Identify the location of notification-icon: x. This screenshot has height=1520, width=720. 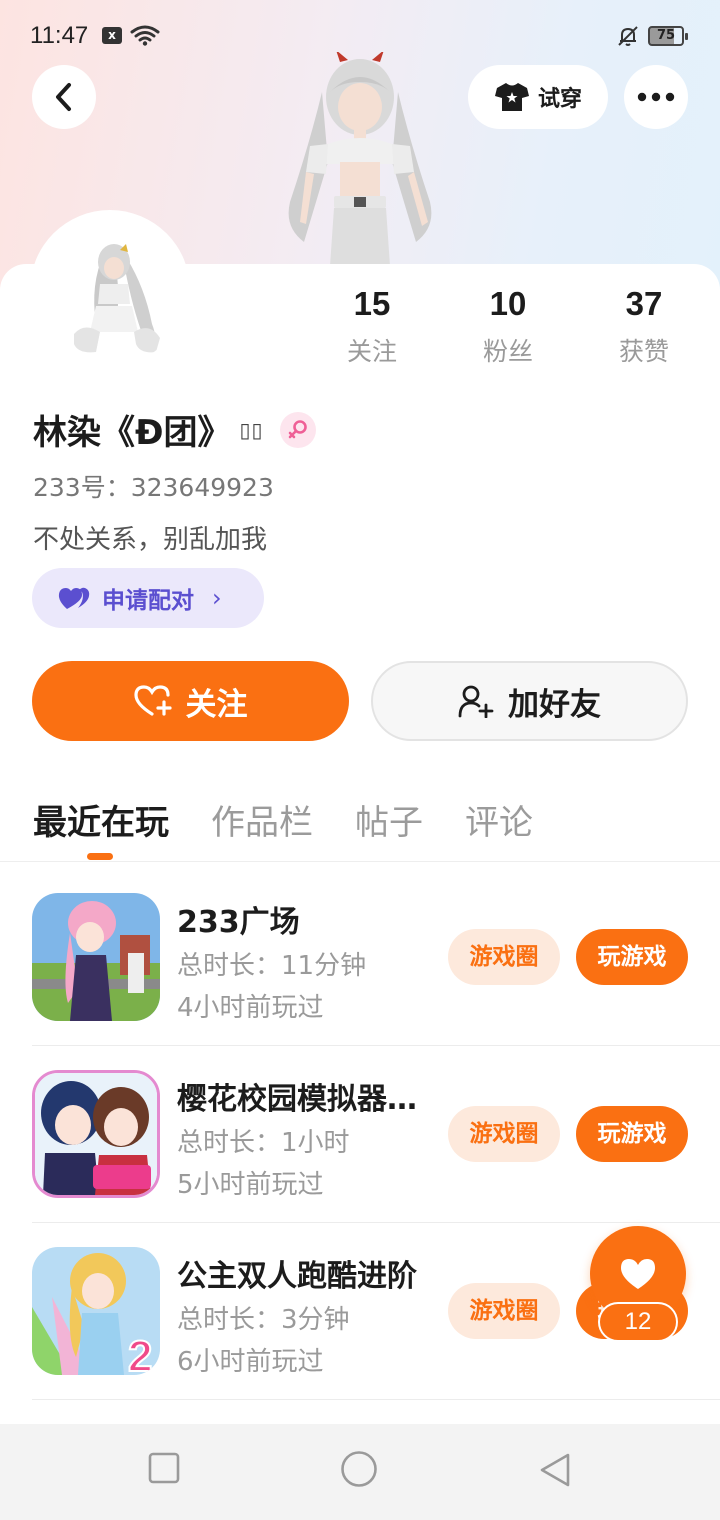
(112, 35).